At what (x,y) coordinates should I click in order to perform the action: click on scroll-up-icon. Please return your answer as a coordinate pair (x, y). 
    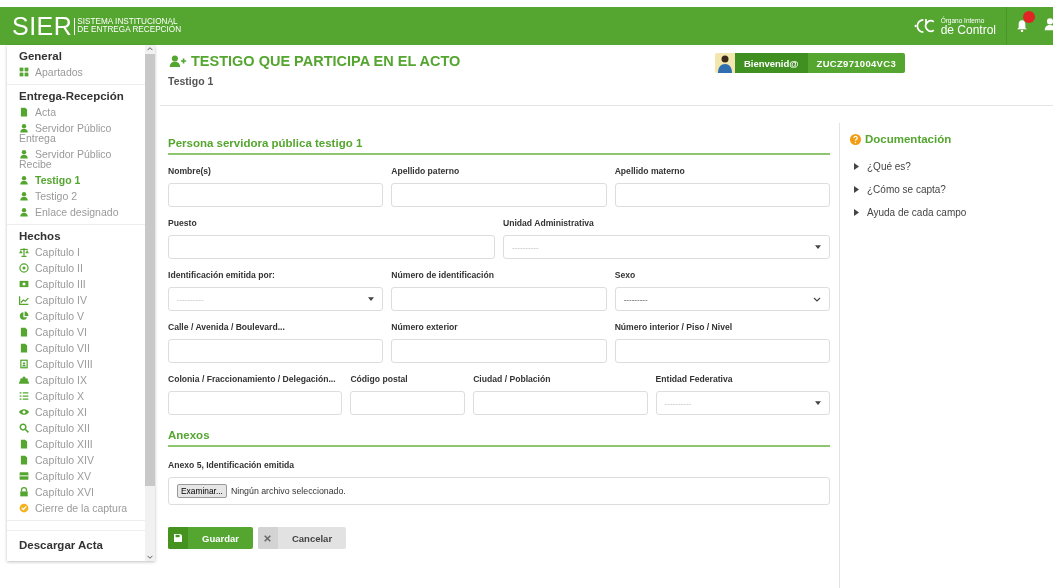
    Looking at the image, I should click on (150, 48).